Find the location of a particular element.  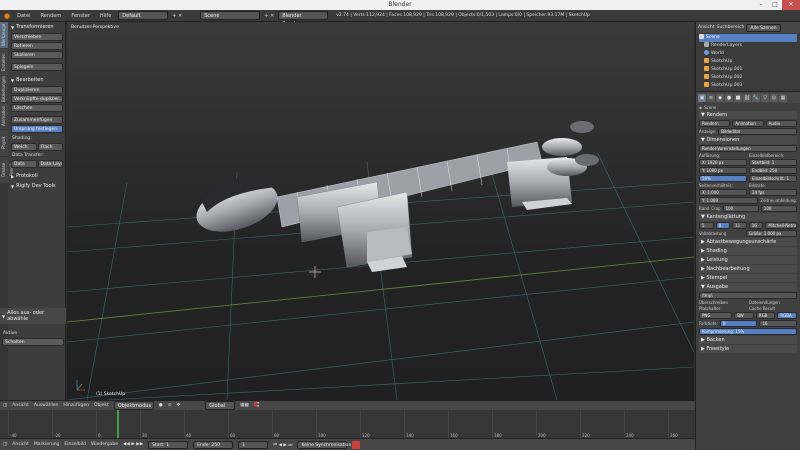

outliner-item: SketchUp.002 is located at coordinates (748, 78).